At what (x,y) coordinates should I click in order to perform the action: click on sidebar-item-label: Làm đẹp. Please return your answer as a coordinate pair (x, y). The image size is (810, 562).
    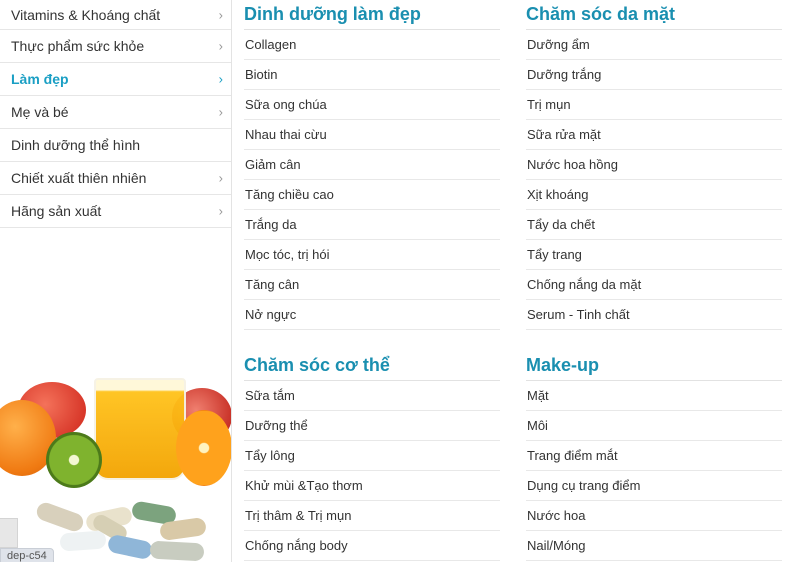
    Looking at the image, I should click on (40, 79).